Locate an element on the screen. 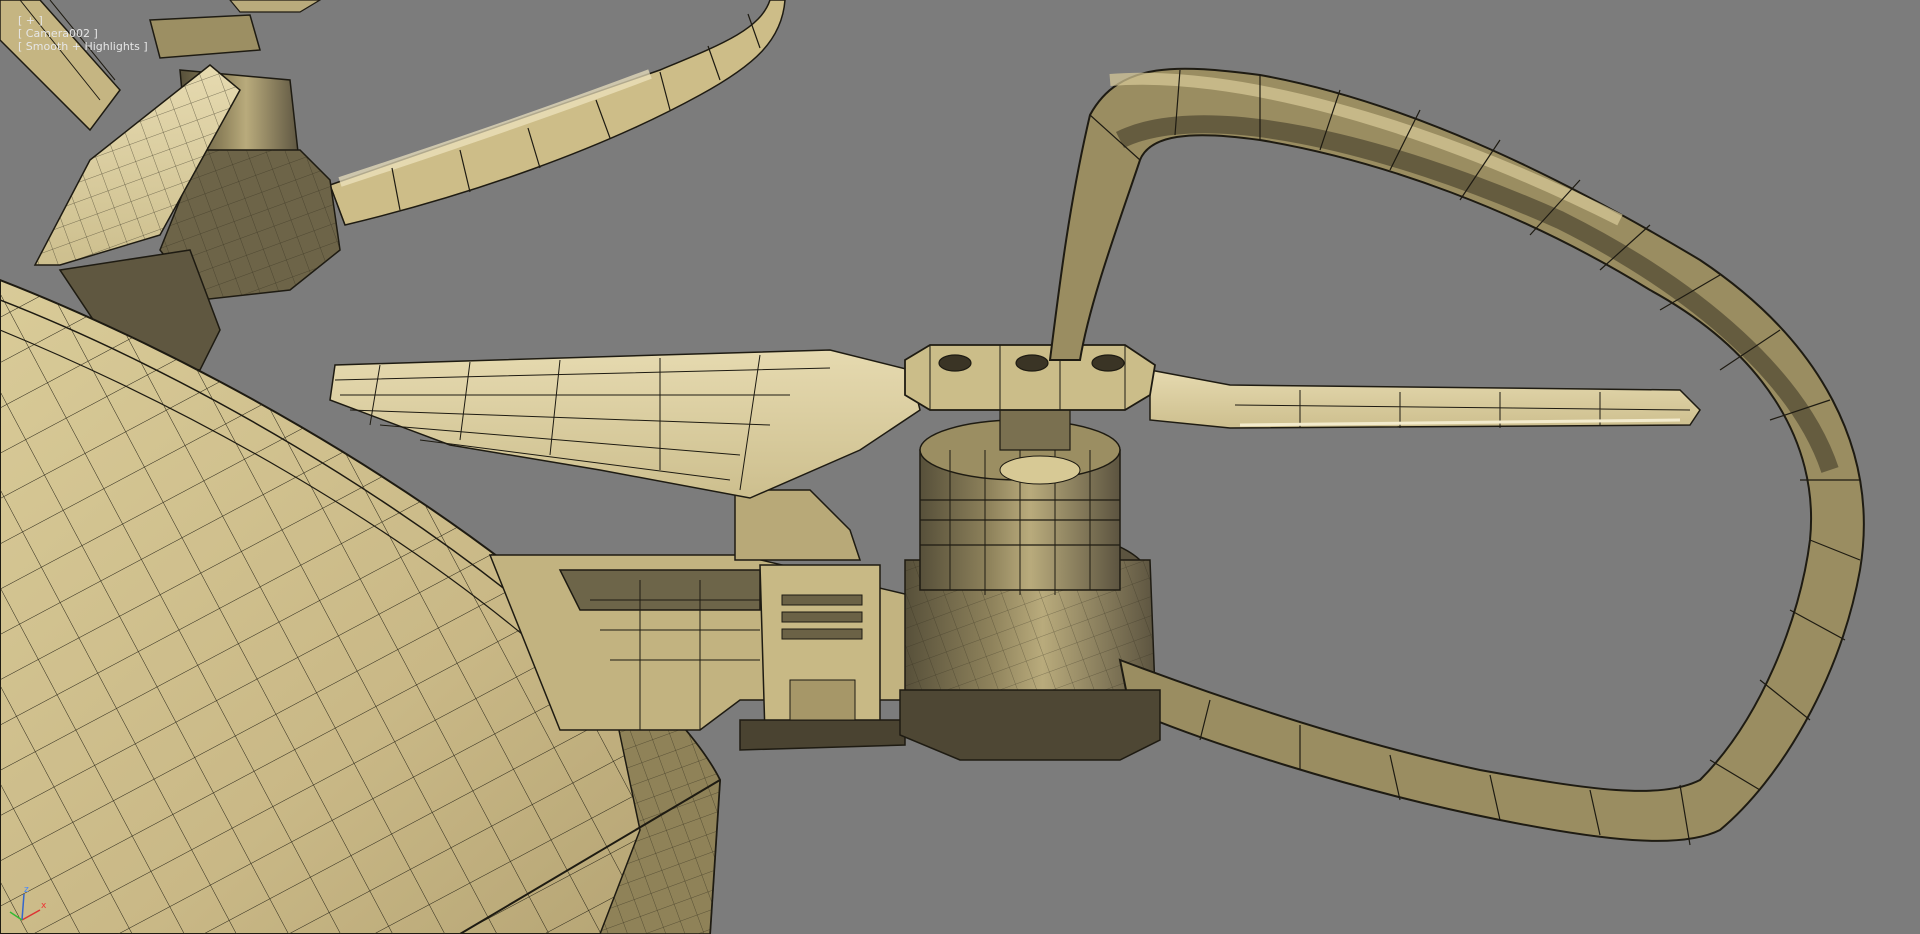  motor-base is located at coordinates (1030, 725).